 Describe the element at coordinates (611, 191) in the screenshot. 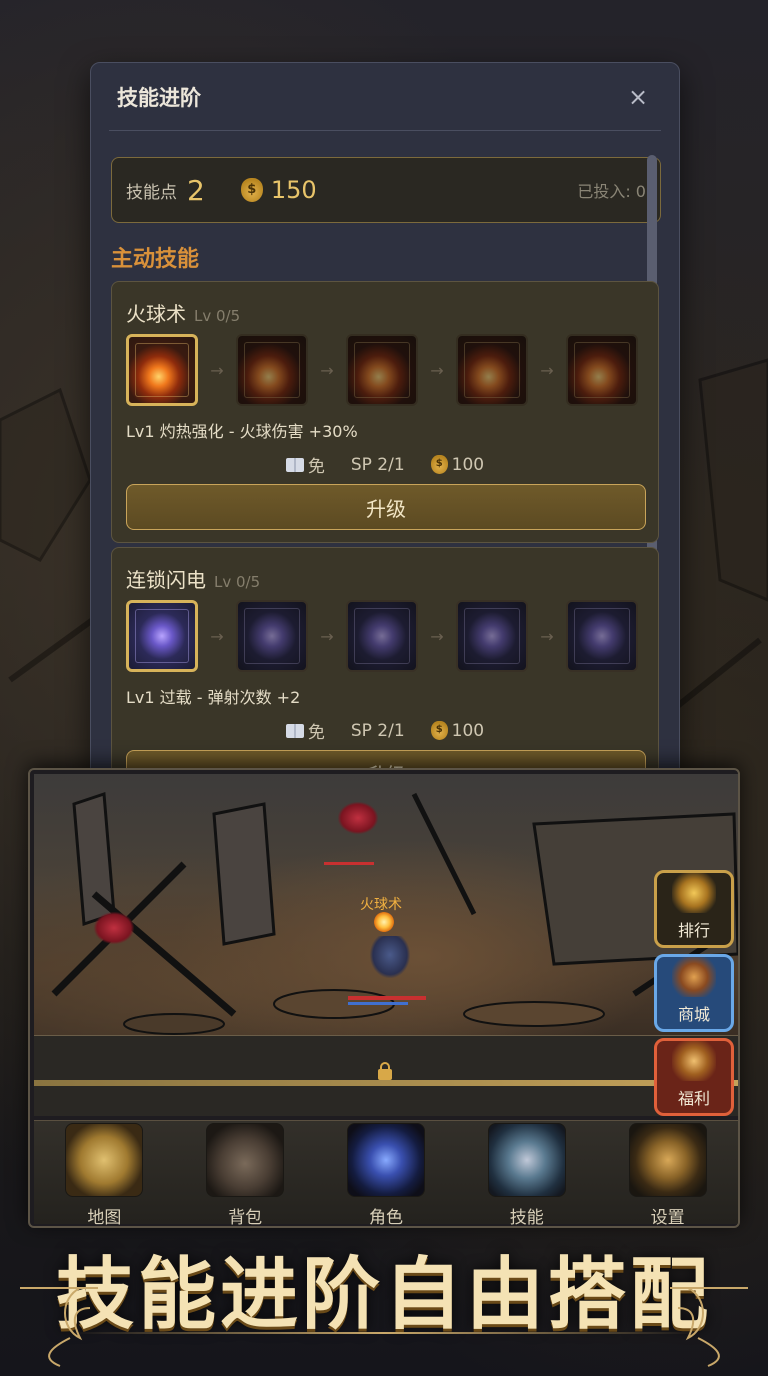

I see `invested-label: 已投入: 0` at that location.